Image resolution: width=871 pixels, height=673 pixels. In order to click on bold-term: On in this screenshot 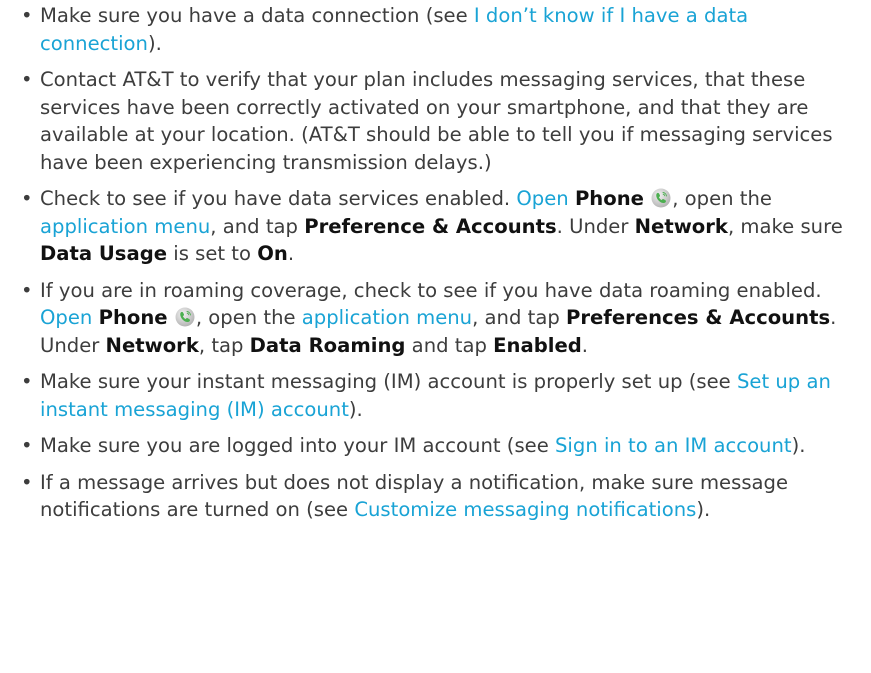, I will do `click(272, 253)`.